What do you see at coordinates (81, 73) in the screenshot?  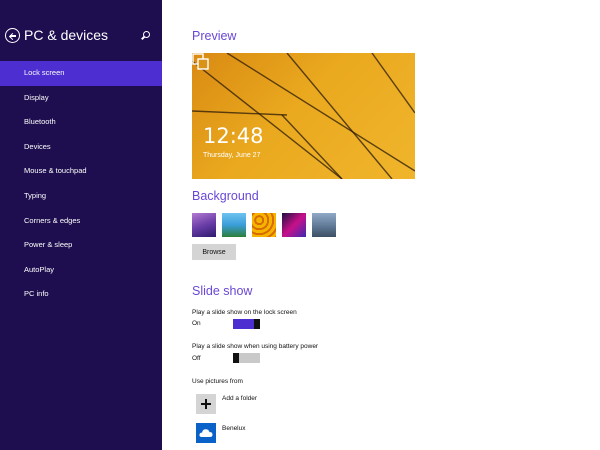 I see `sidebar-item-lock-screen: Lock screen` at bounding box center [81, 73].